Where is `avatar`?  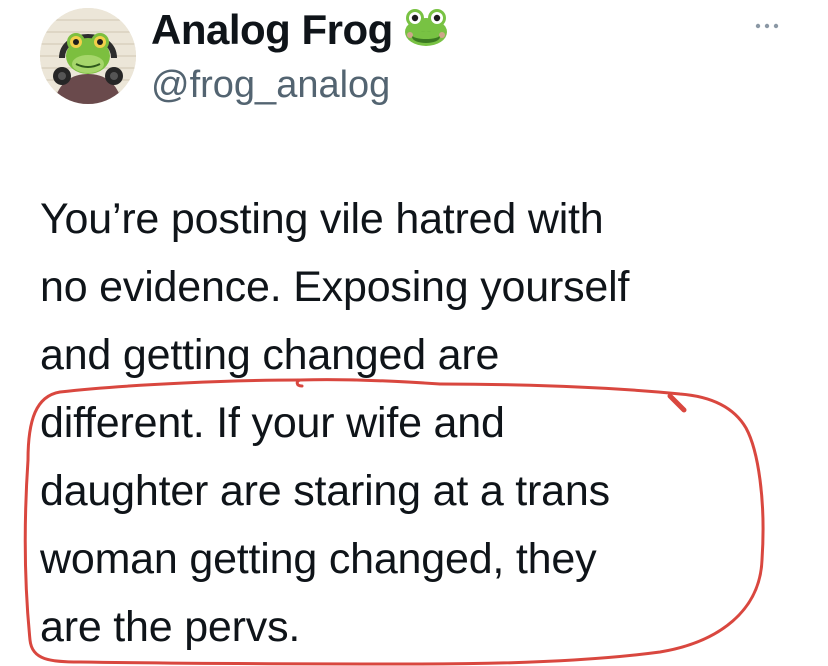 avatar is located at coordinates (88, 56).